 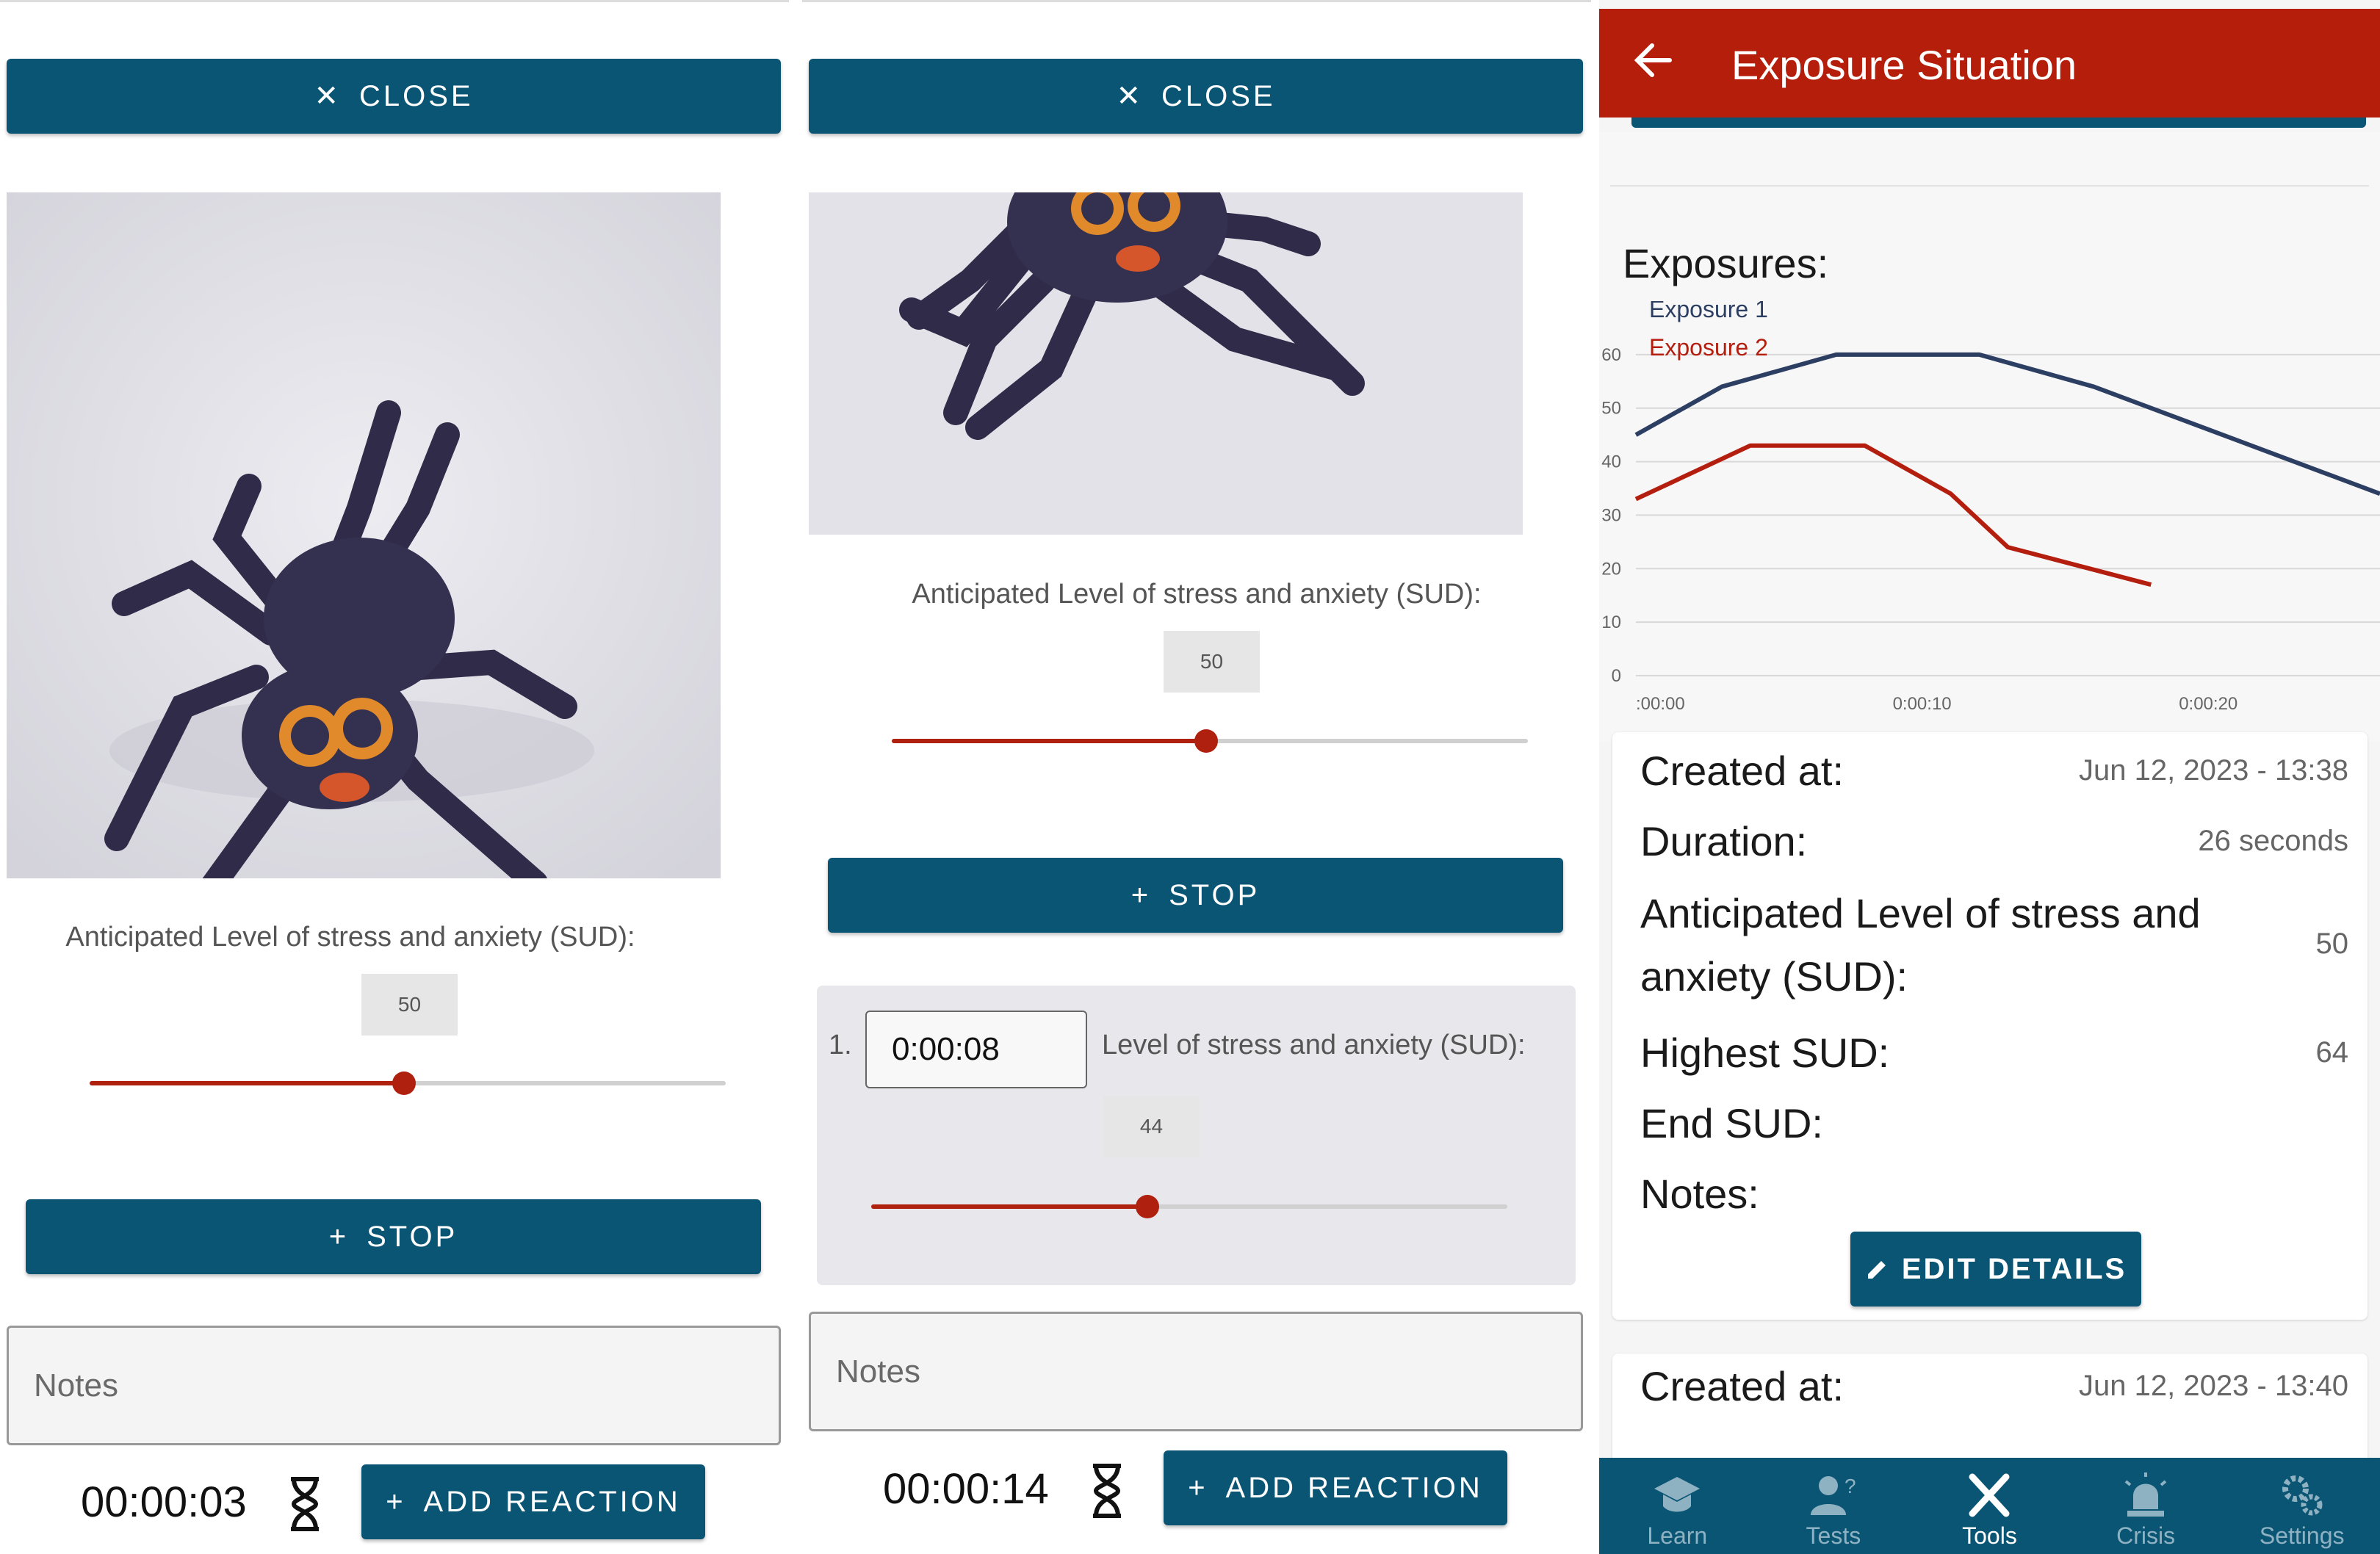 What do you see at coordinates (1611, 355) in the screenshot?
I see `y-tick-label: 60` at bounding box center [1611, 355].